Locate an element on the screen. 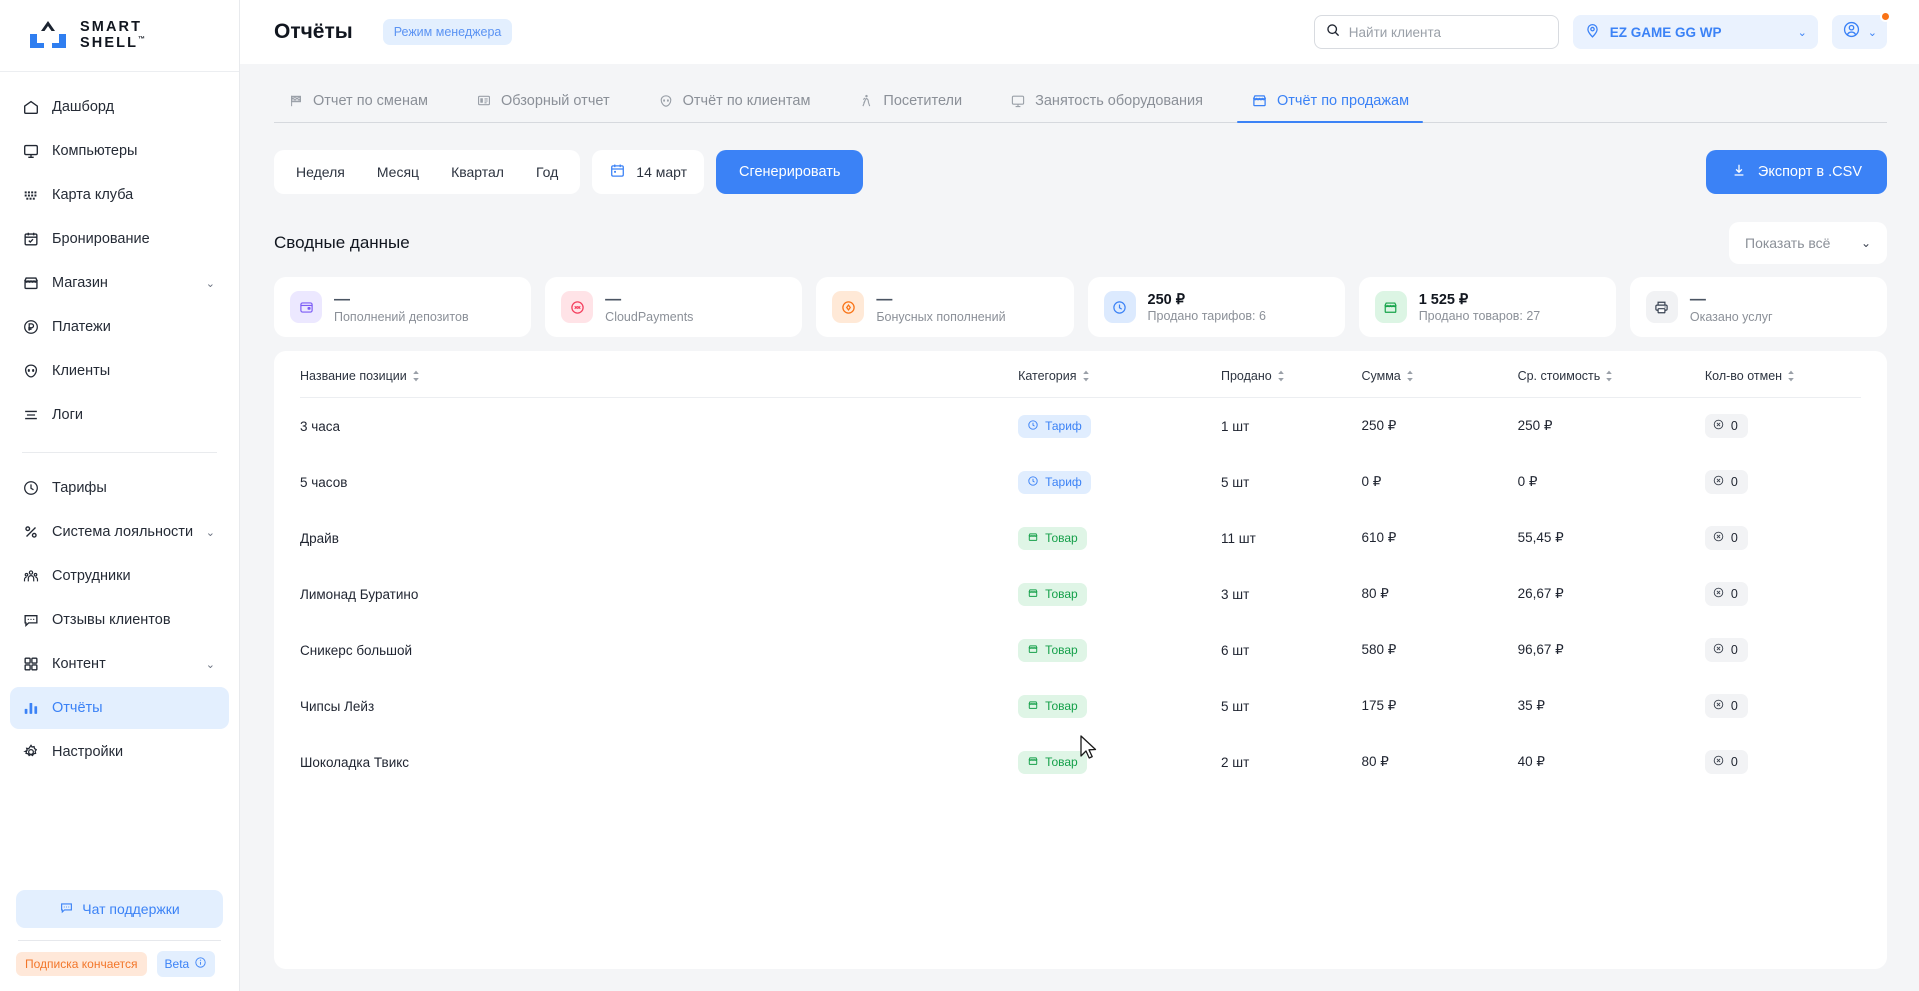 Image resolution: width=1919 pixels, height=991 pixels. clock-icon is located at coordinates (1033, 426).